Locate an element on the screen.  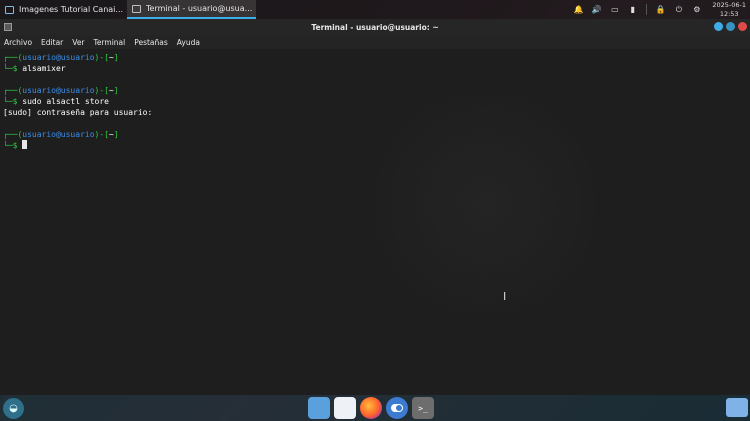
command-text: sudo alsactl store is located at coordinates (65, 101).